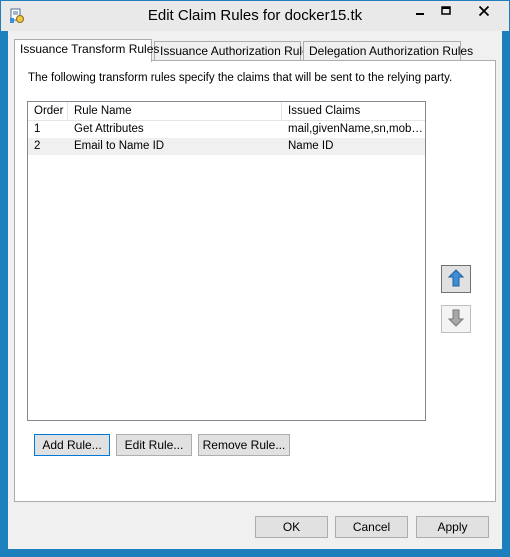 This screenshot has height=557, width=510. What do you see at coordinates (37, 146) in the screenshot?
I see `row-order: 2` at bounding box center [37, 146].